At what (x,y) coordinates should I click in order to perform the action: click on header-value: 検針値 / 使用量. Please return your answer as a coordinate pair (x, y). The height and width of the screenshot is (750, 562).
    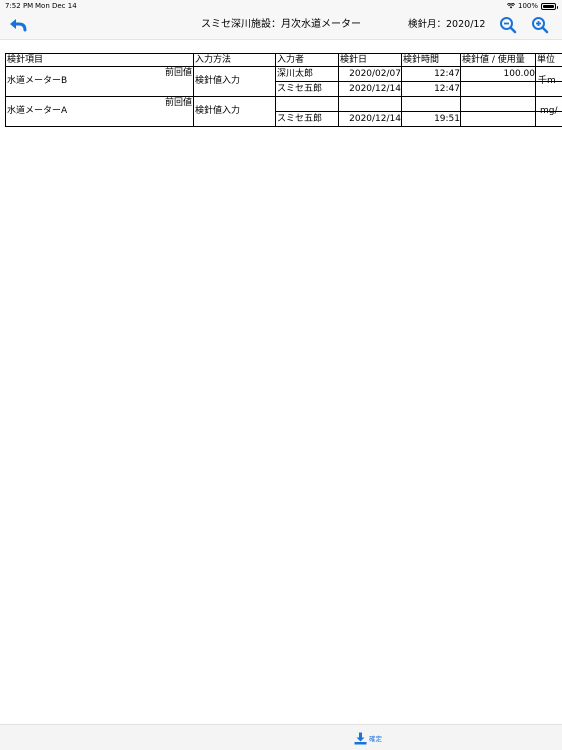
    Looking at the image, I should click on (493, 60).